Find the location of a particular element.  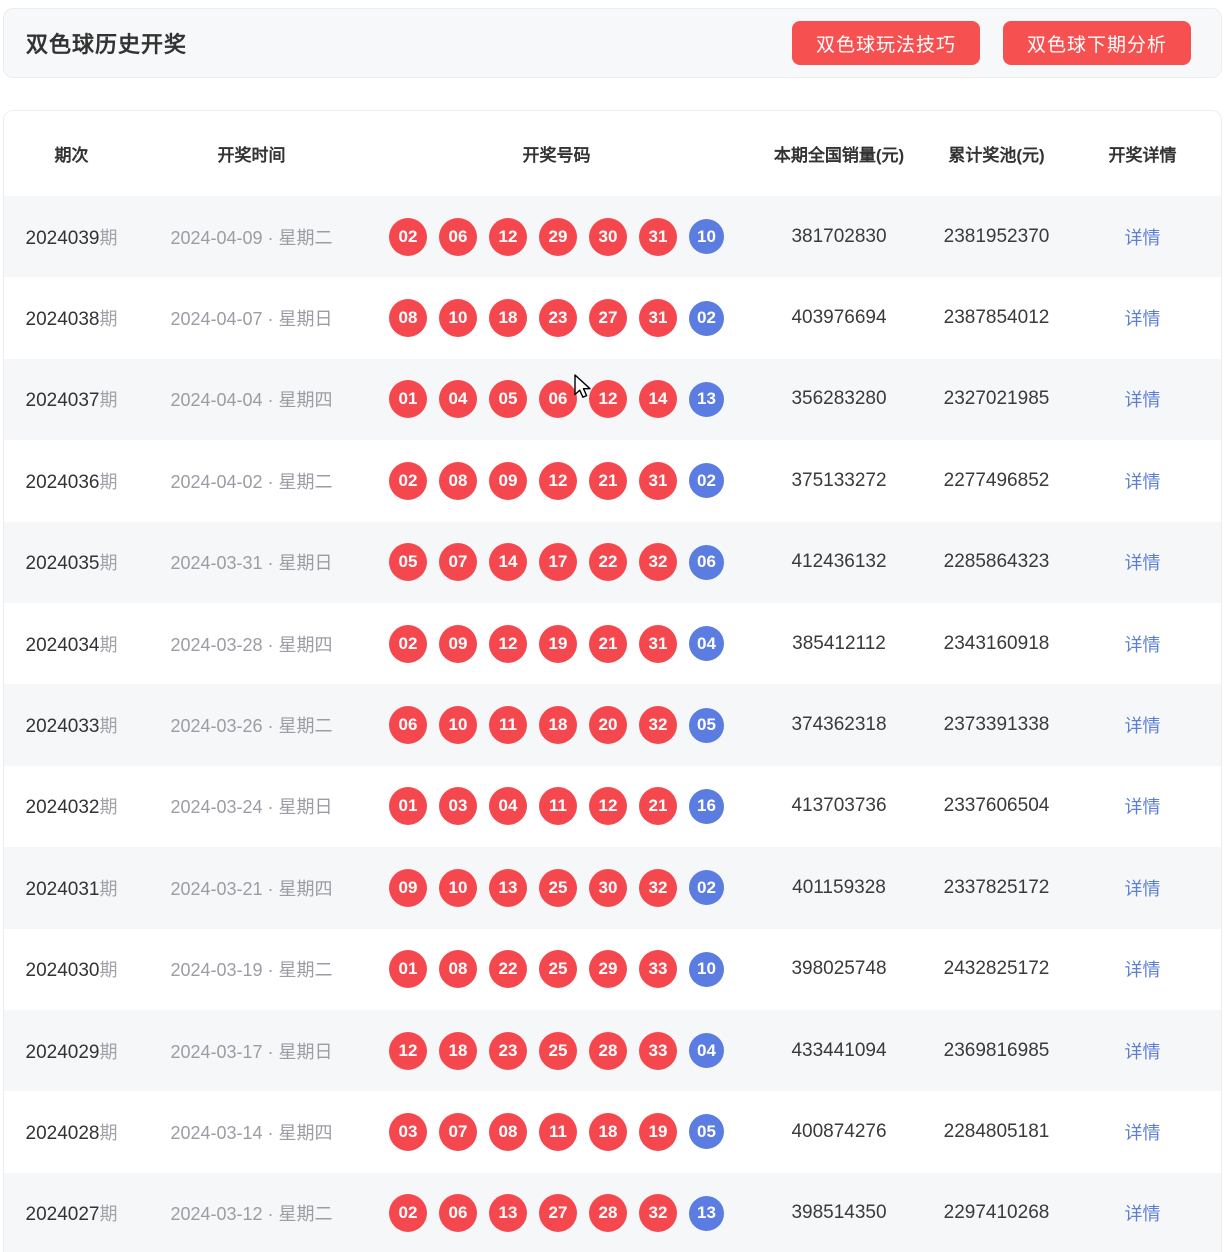

draw-time-cell: 2024-03-12 · 星期二 is located at coordinates (251, 1214).